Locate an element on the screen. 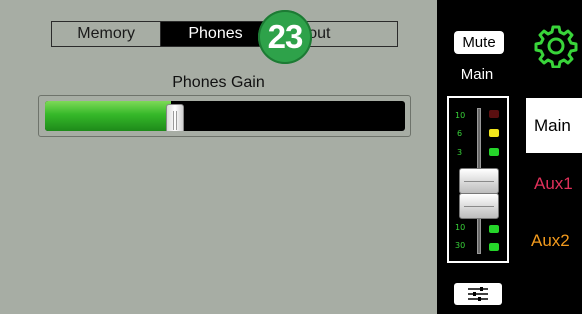  tab-phones: Phones is located at coordinates (215, 34).